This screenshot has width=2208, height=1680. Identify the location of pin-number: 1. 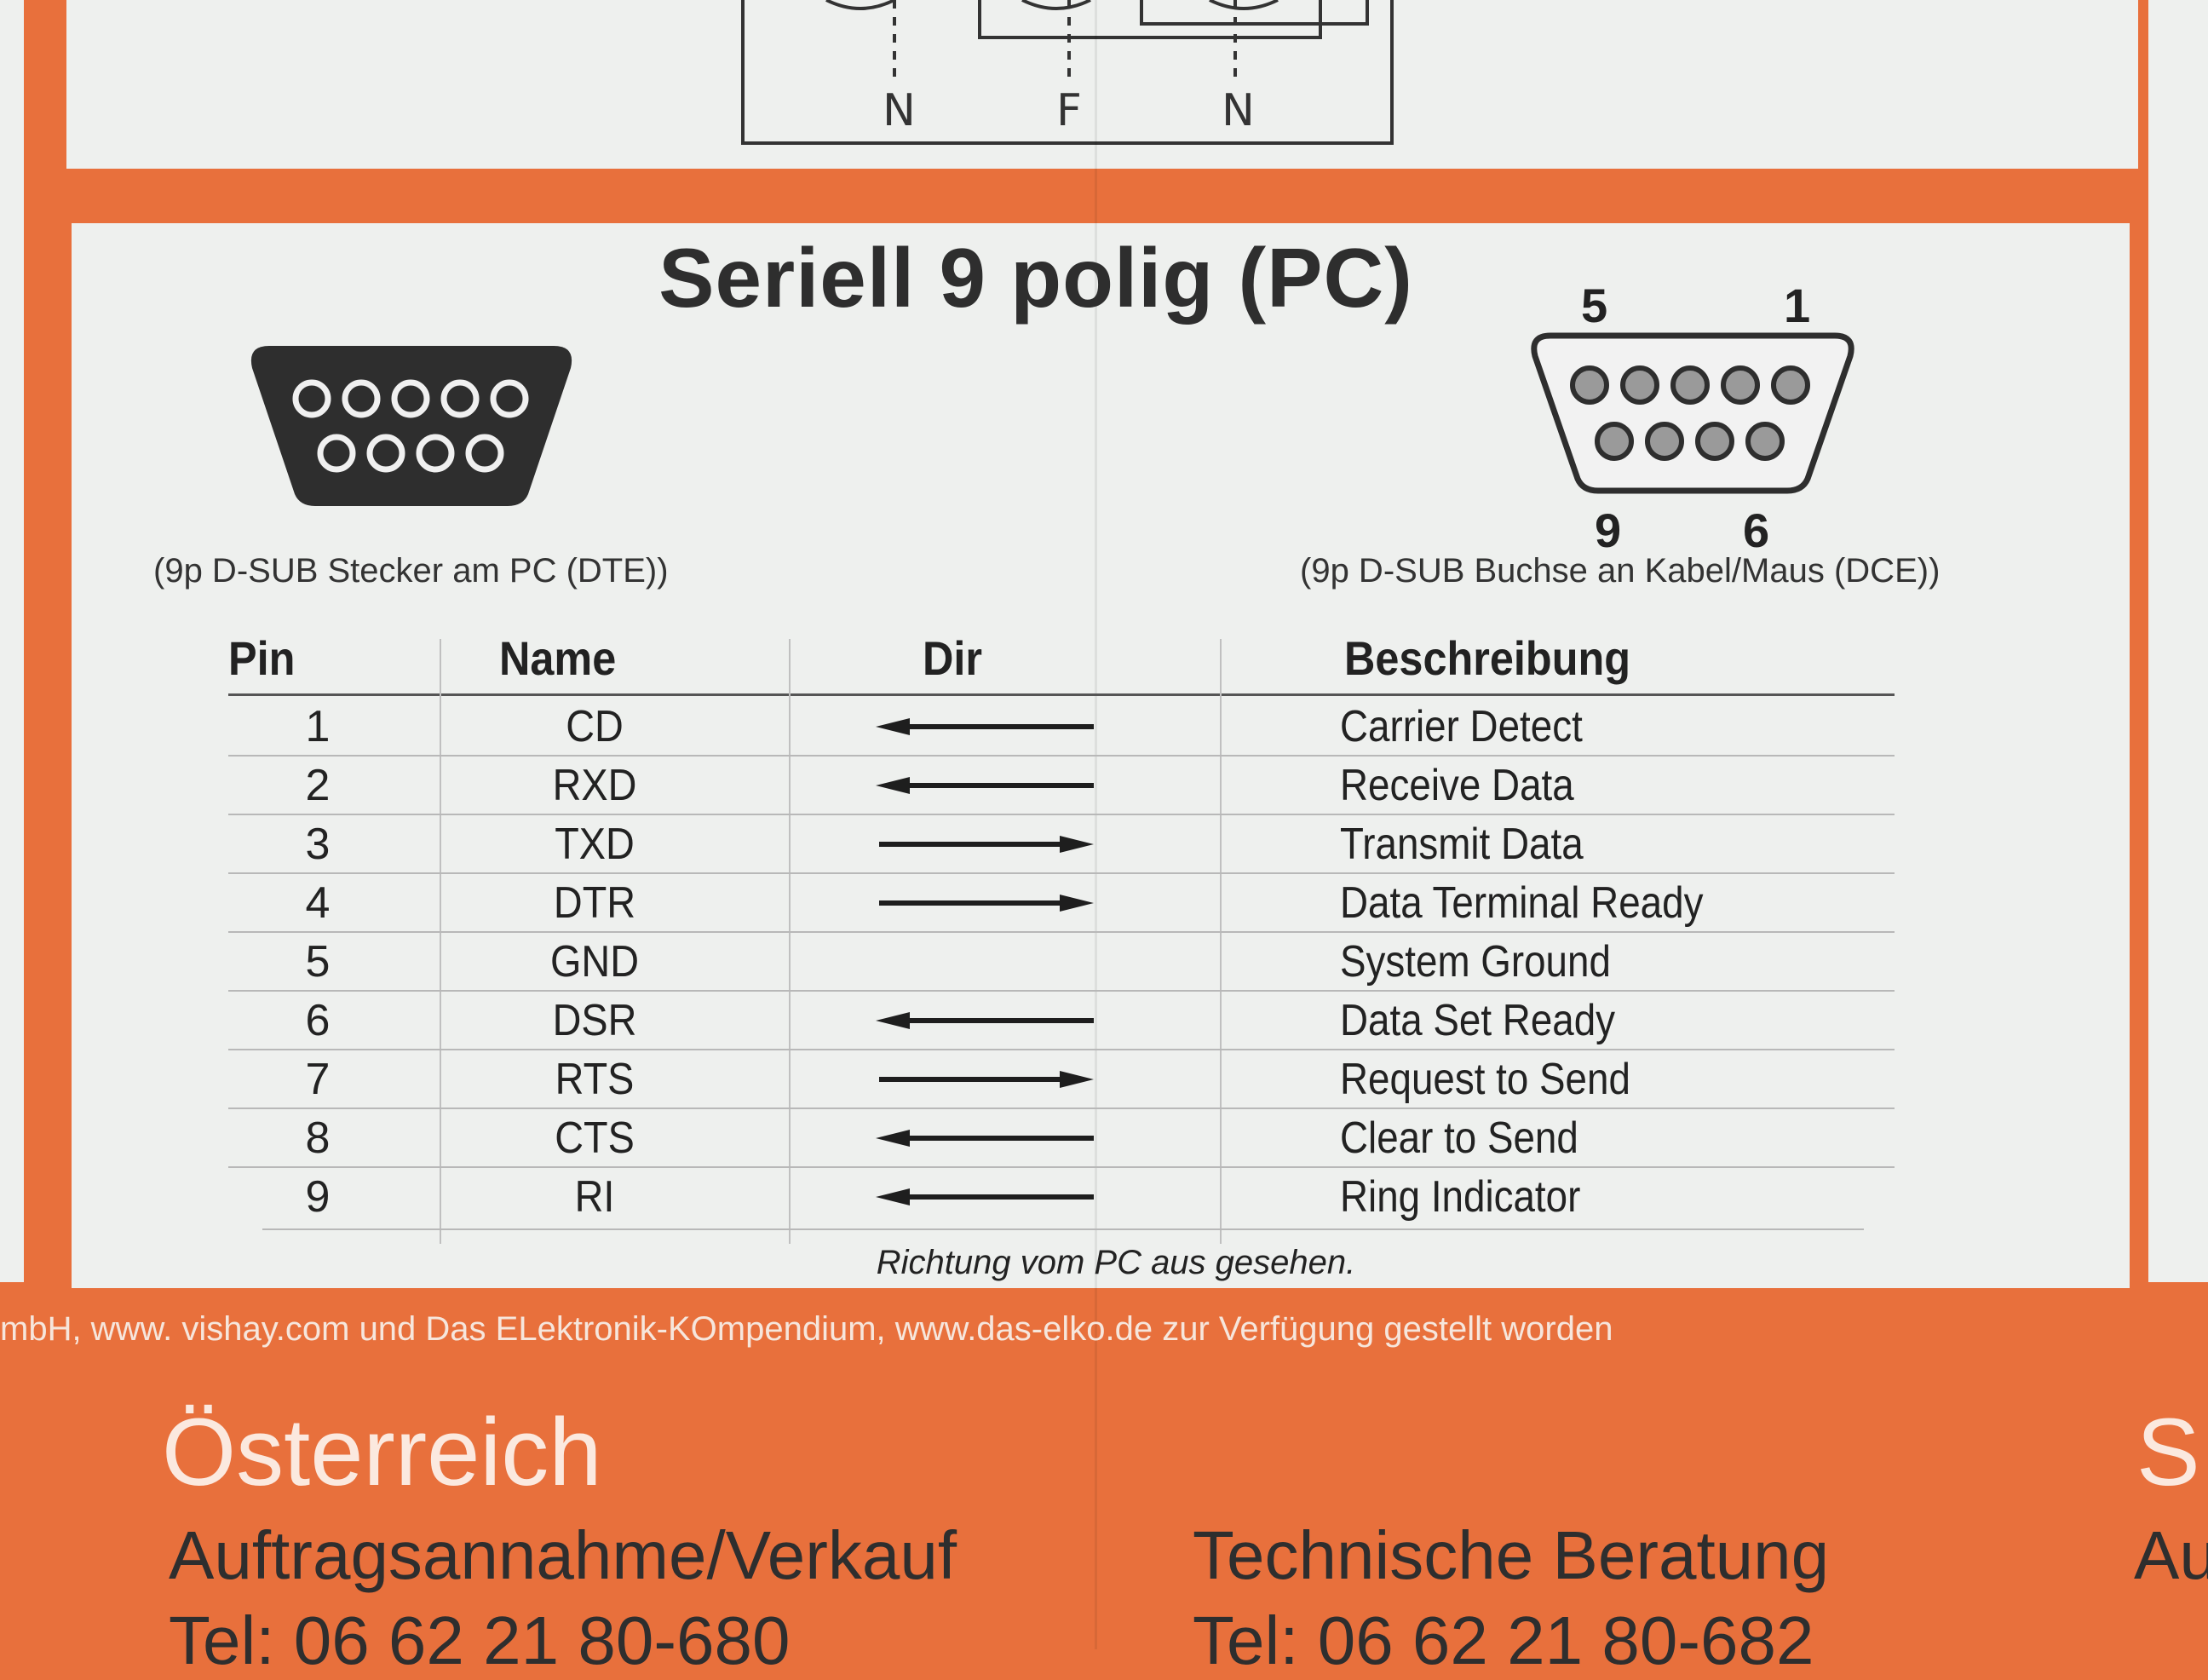
(318, 726).